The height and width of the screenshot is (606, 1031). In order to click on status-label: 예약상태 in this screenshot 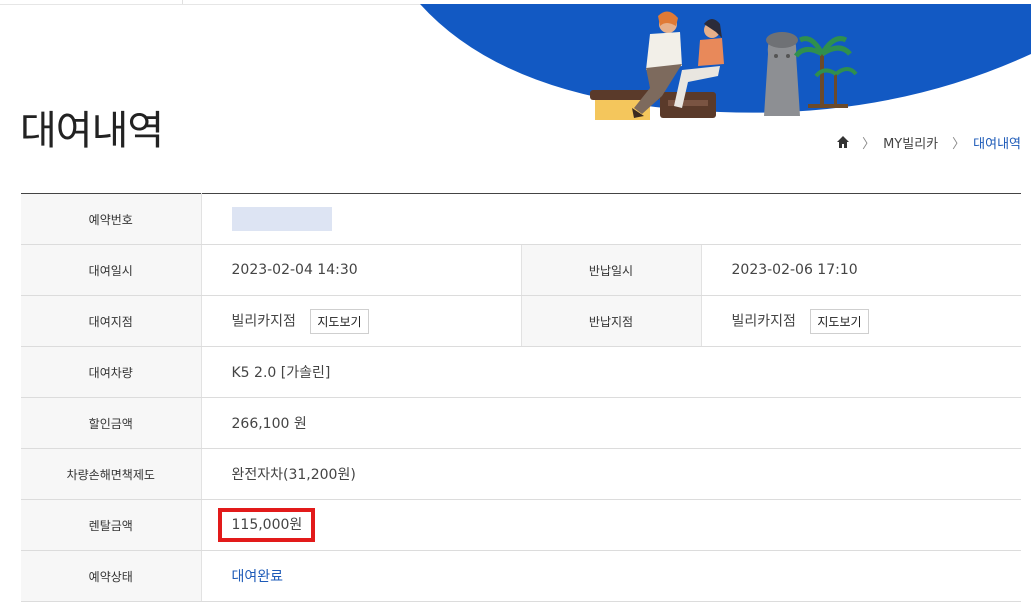, I will do `click(111, 576)`.